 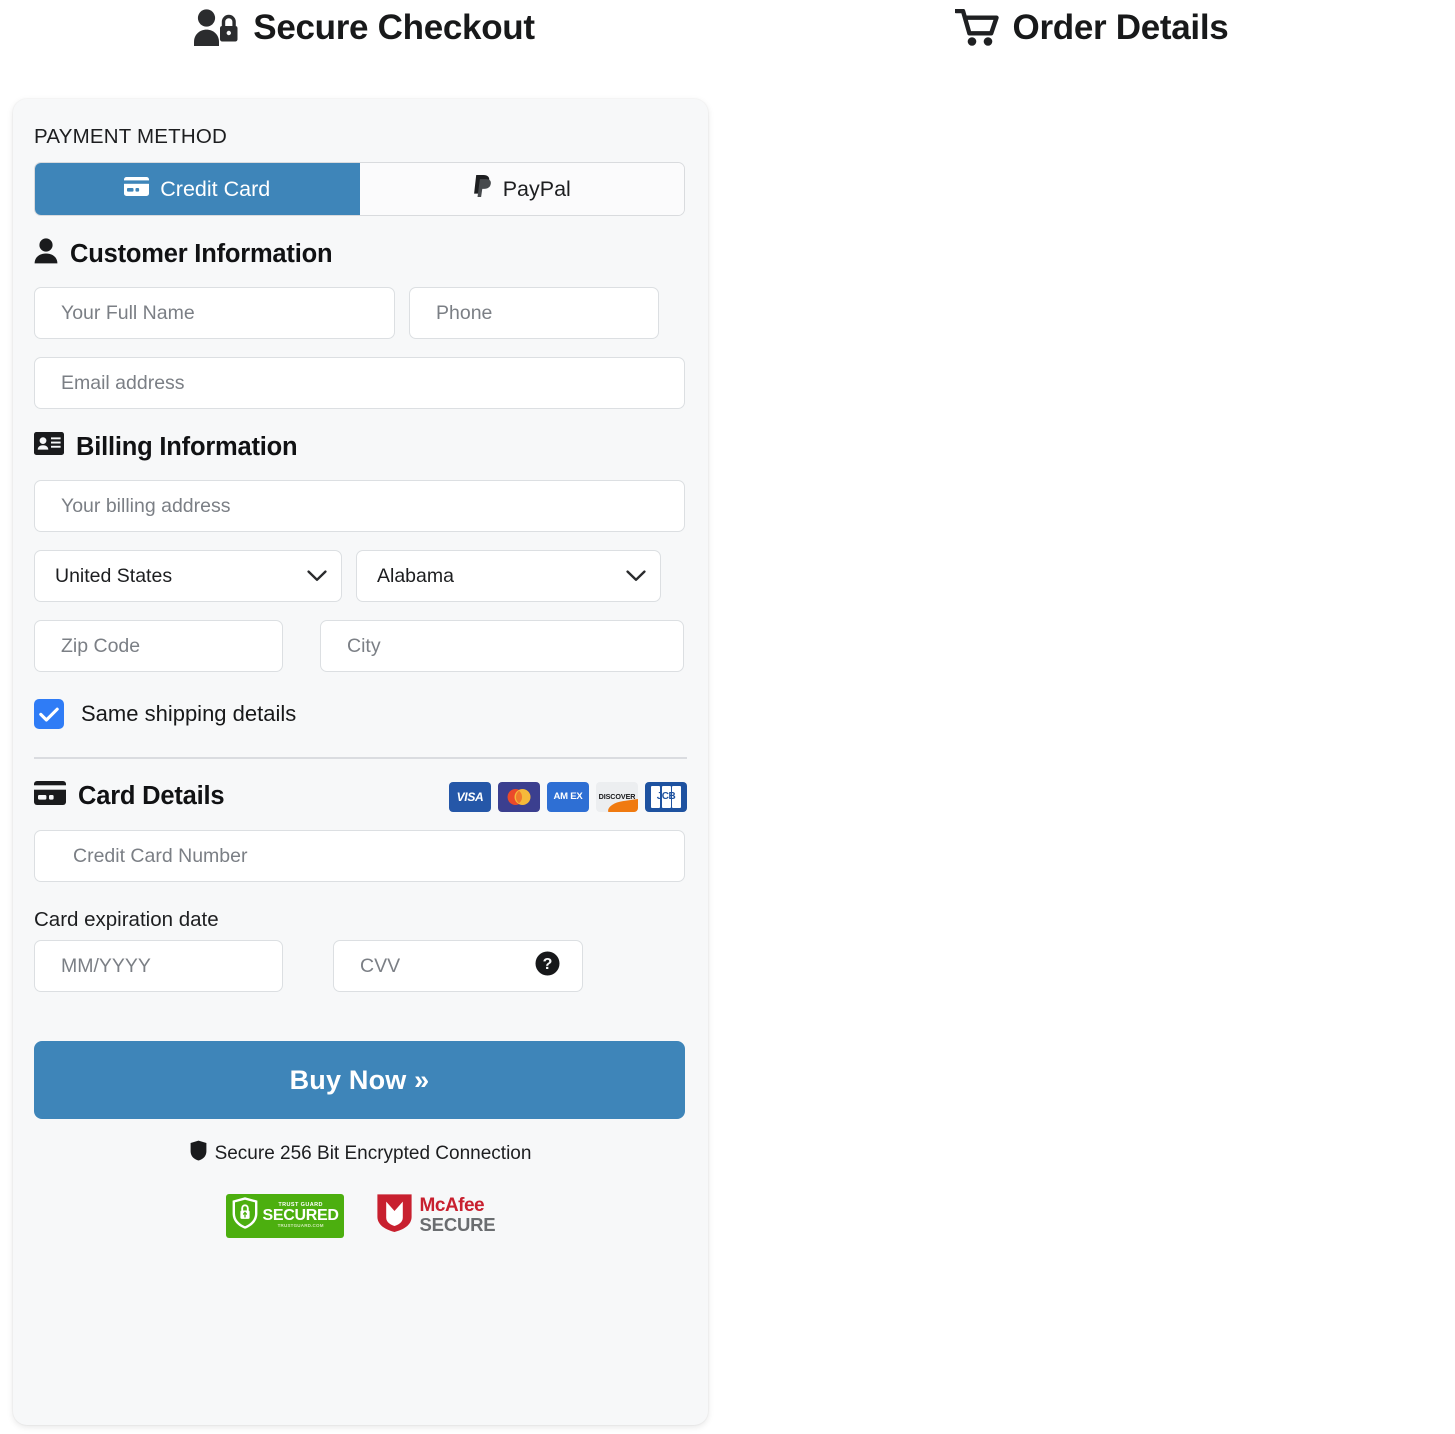 What do you see at coordinates (128, 312) in the screenshot?
I see `full-name-placeholder: Your Full Name` at bounding box center [128, 312].